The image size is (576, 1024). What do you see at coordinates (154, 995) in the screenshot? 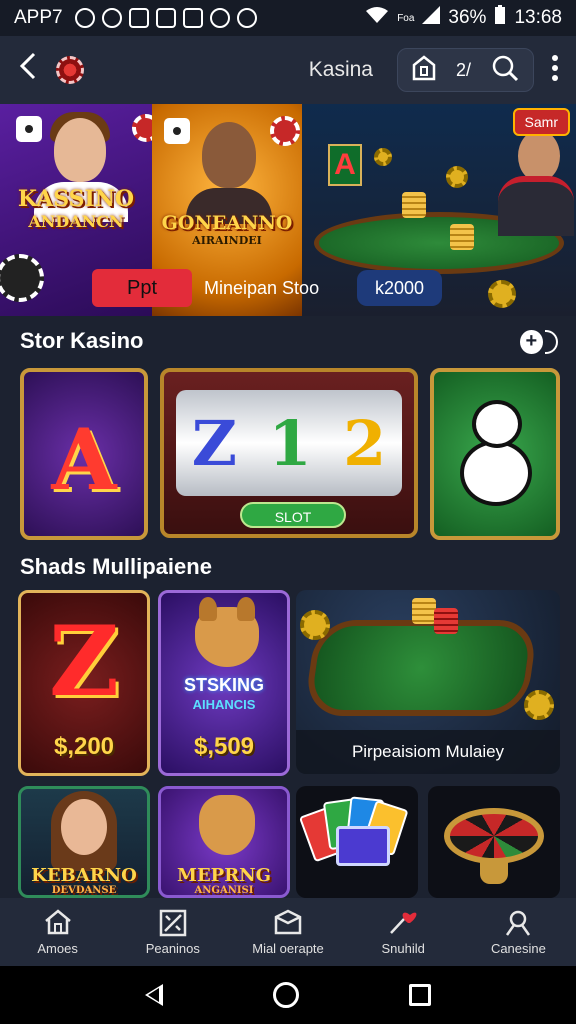
I see `system-back-icon` at bounding box center [154, 995].